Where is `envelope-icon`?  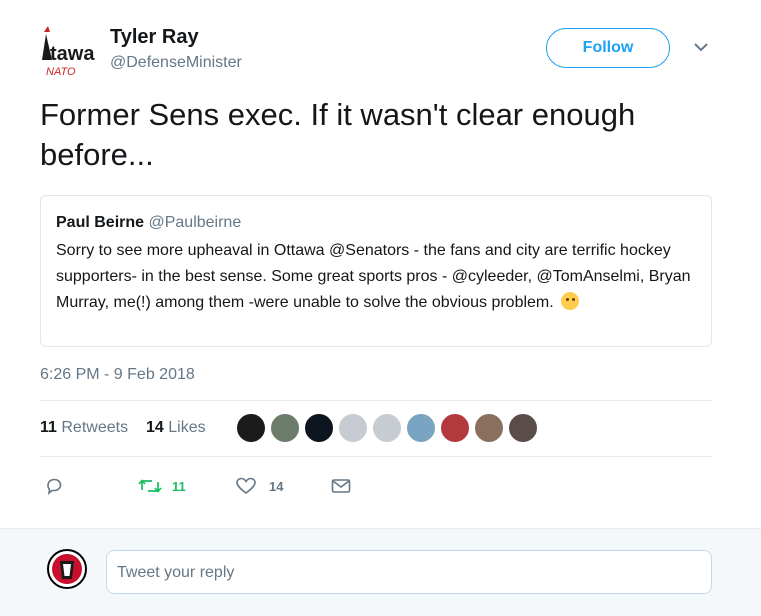
envelope-icon is located at coordinates (341, 486).